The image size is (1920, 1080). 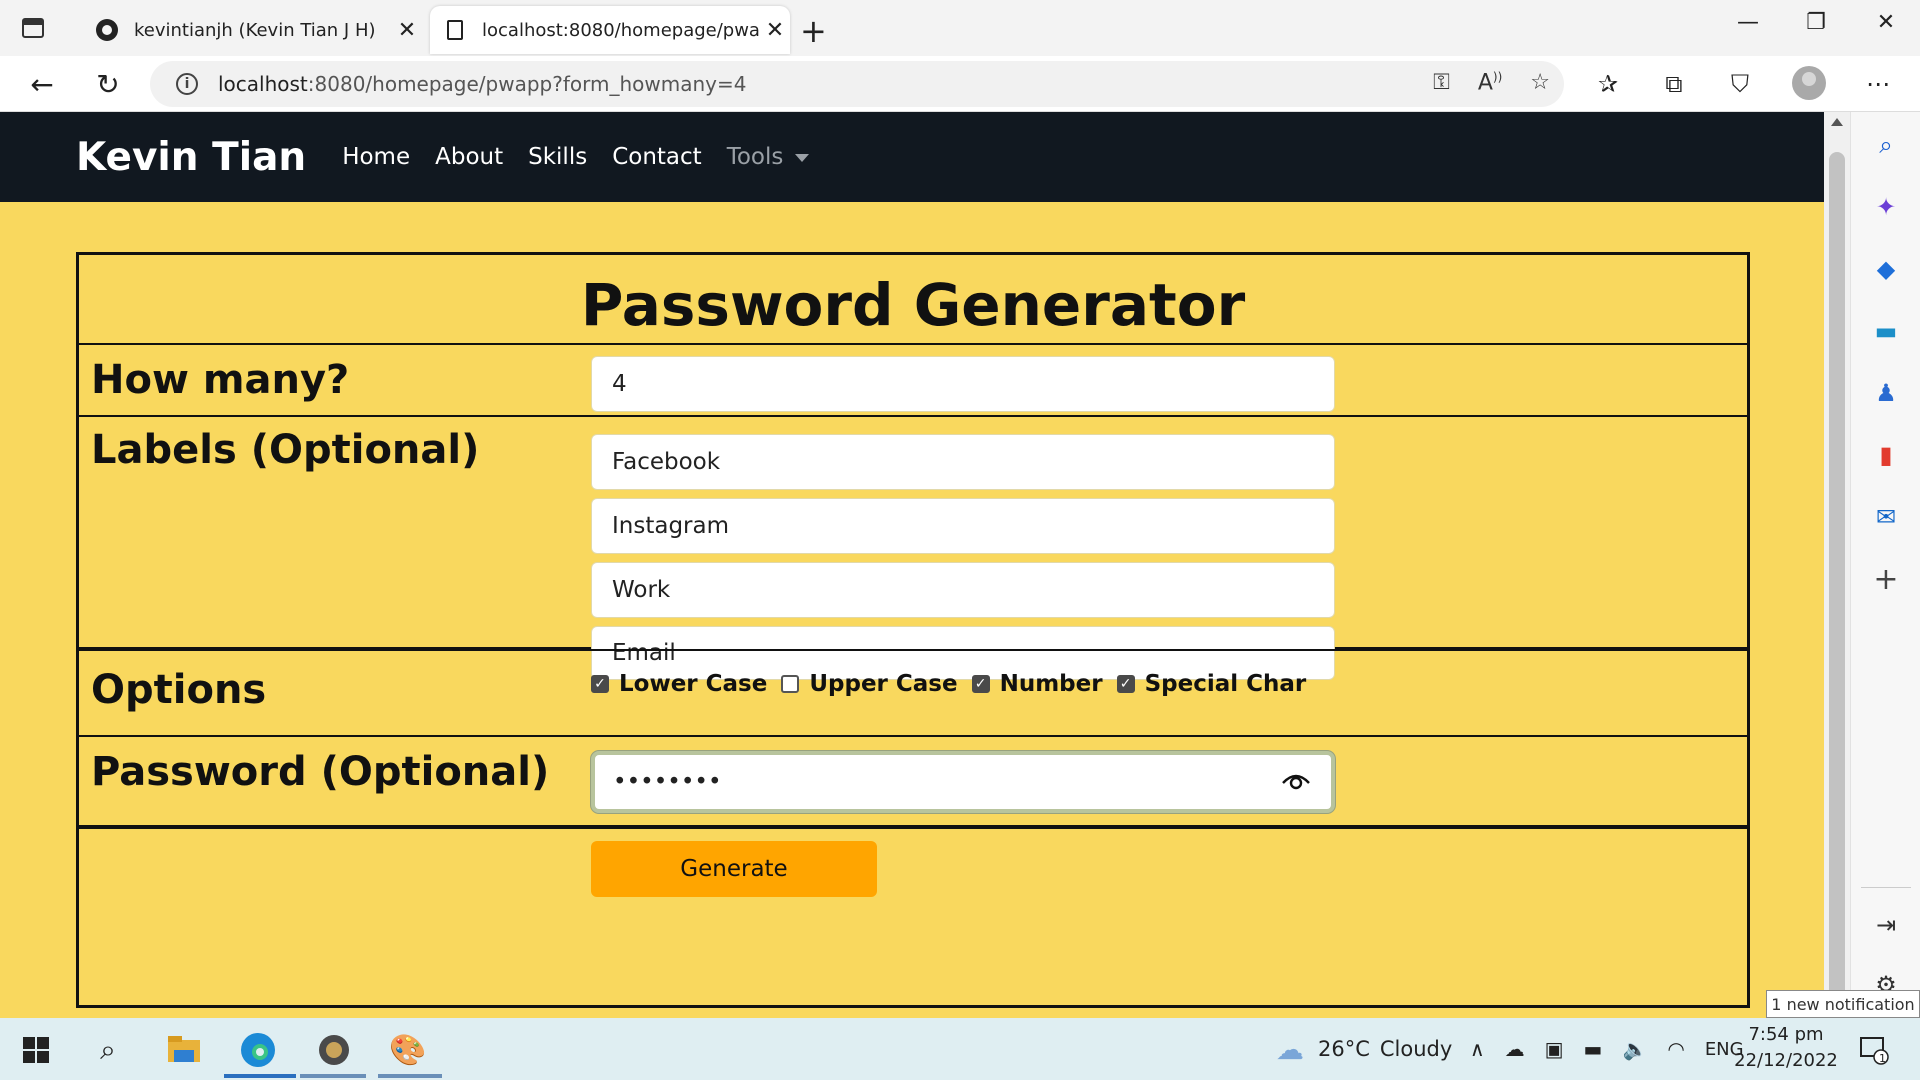 What do you see at coordinates (334, 1050) in the screenshot?
I see `app-settings-icon` at bounding box center [334, 1050].